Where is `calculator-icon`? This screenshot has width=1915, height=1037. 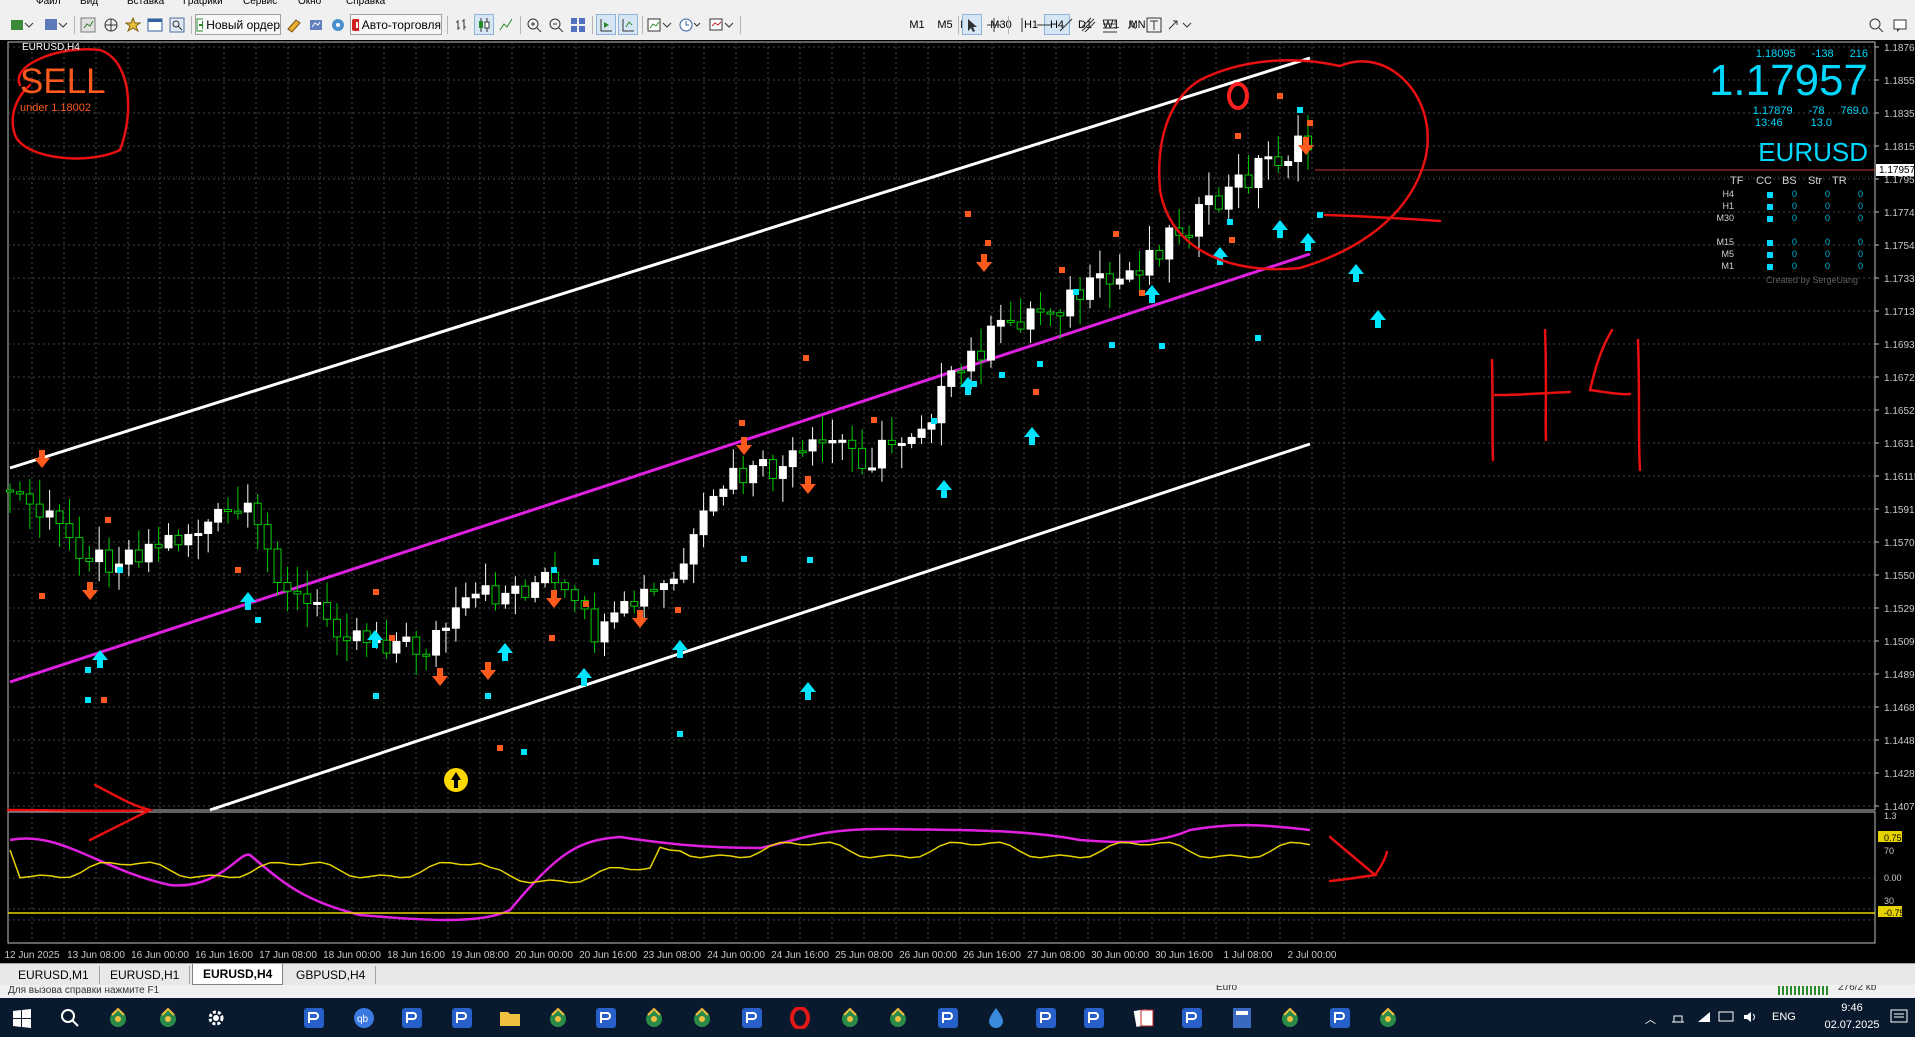 calculator-icon is located at coordinates (1242, 1018).